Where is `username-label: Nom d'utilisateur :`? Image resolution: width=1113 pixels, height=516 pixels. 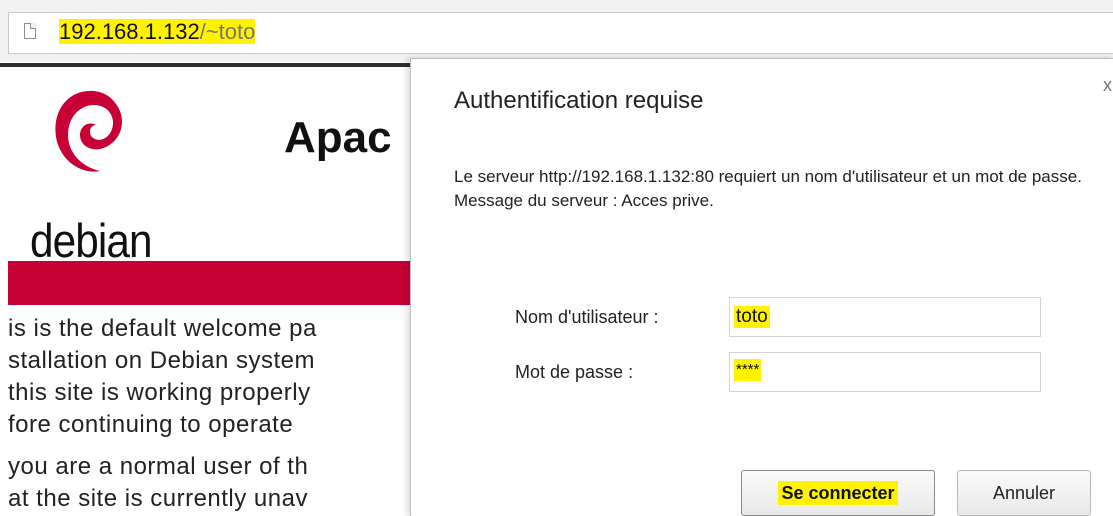 username-label: Nom d'utilisateur : is located at coordinates (587, 317).